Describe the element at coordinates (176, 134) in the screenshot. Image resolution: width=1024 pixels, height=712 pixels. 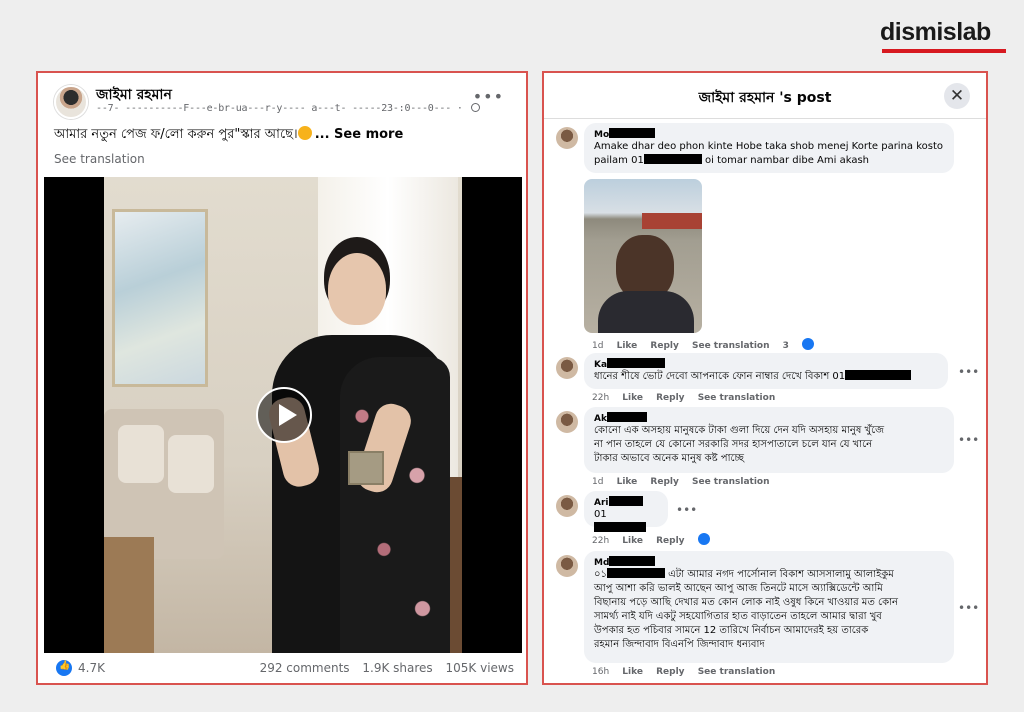
I see `post-body: আমার নতুন পেজ ফ/লো করুন পুর"স্কার আছে।` at that location.